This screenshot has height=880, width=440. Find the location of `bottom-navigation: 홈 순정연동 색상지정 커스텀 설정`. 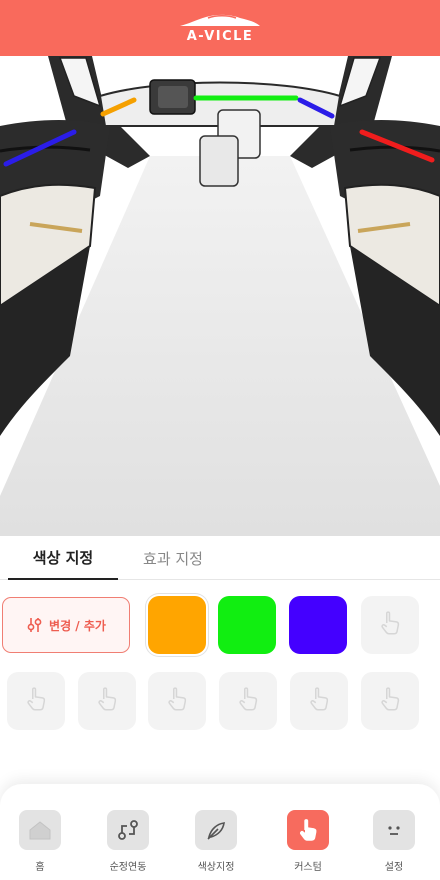

bottom-navigation: 홈 순정연동 색상지정 커스텀 설정 is located at coordinates (220, 832).